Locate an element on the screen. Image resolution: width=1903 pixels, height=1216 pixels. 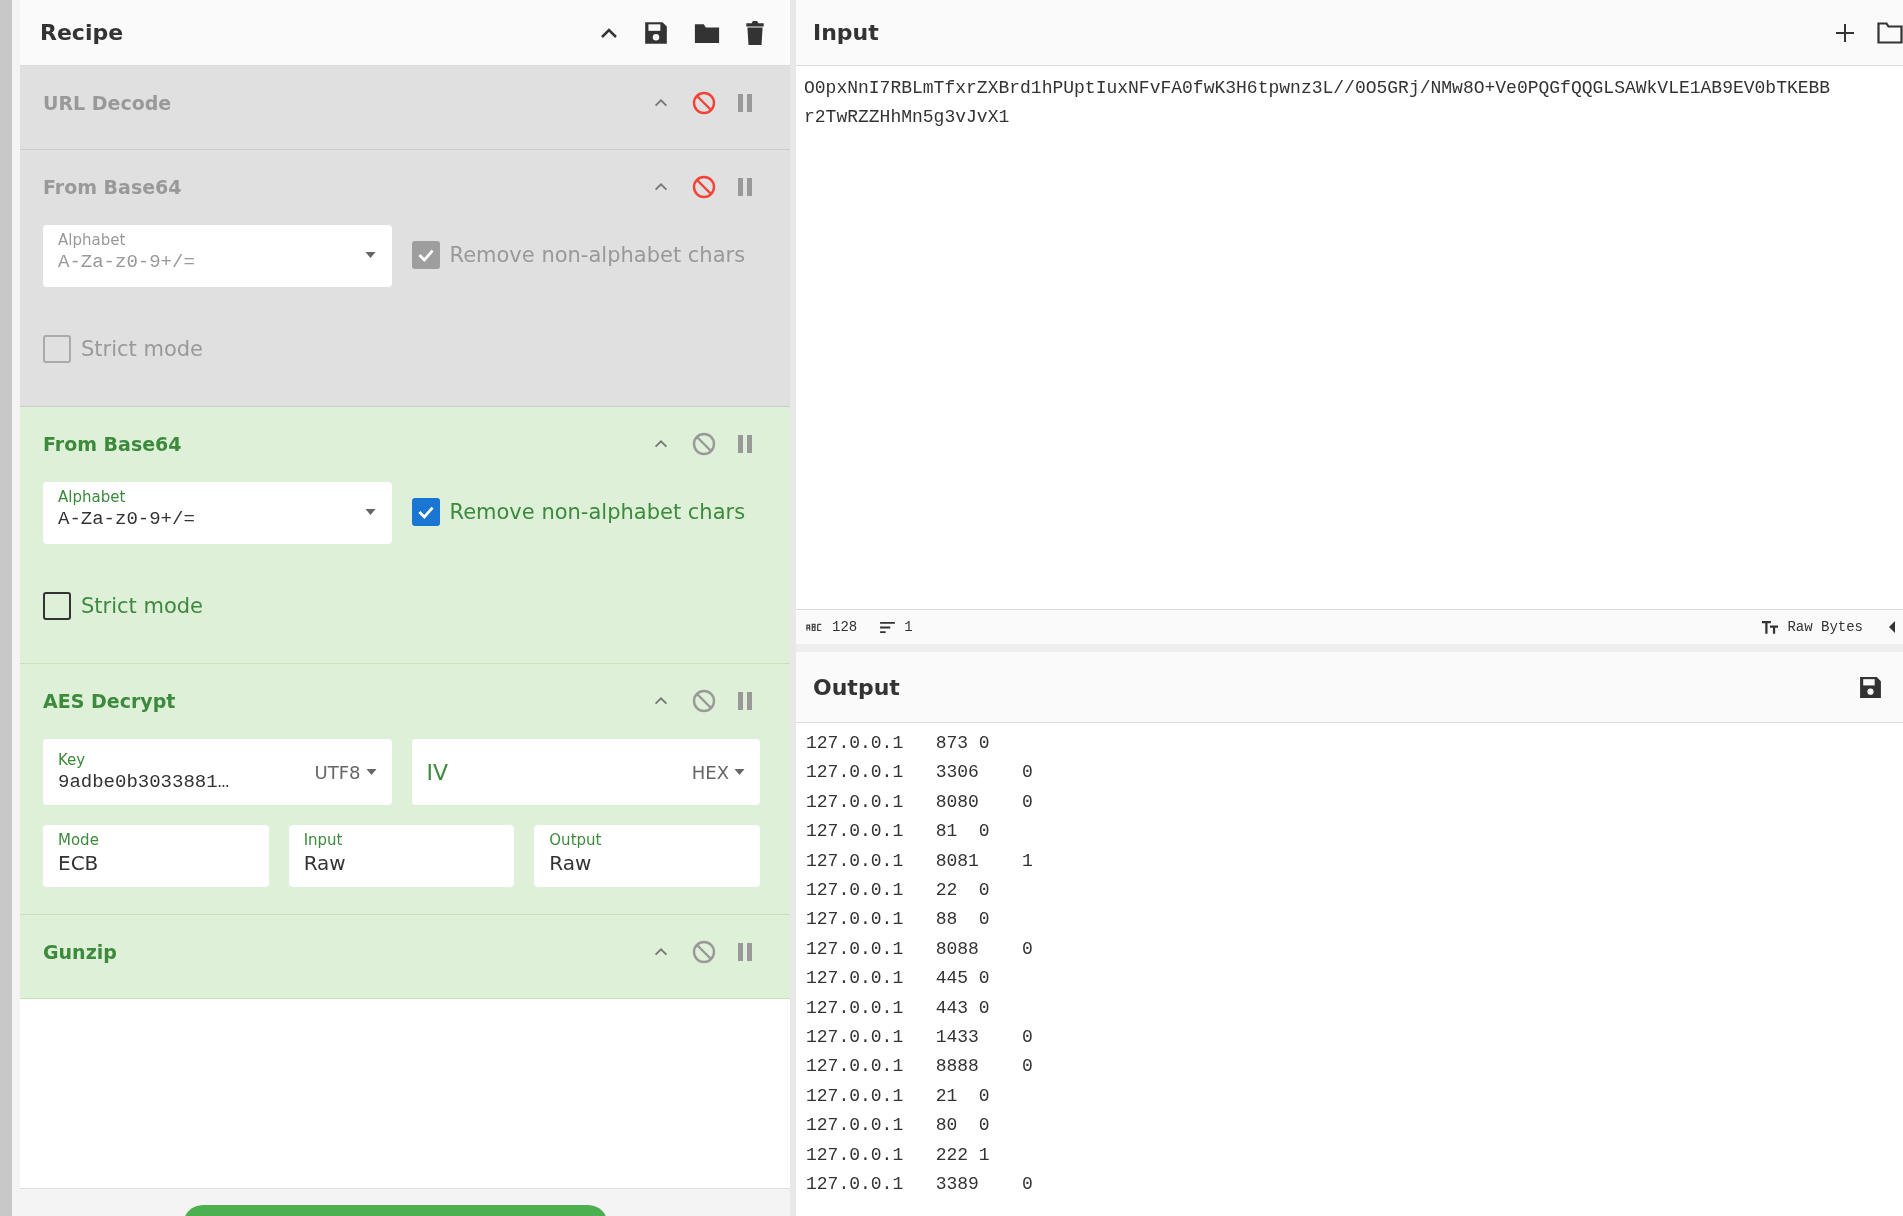
output-text-line: 127.0.0.1 8888 0 is located at coordinates (920, 1067).